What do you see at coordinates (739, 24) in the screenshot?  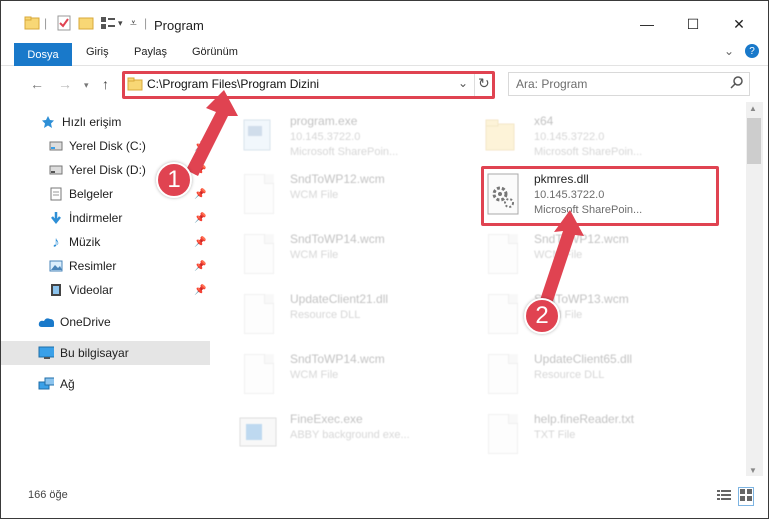 I see `close-button: ✕` at bounding box center [739, 24].